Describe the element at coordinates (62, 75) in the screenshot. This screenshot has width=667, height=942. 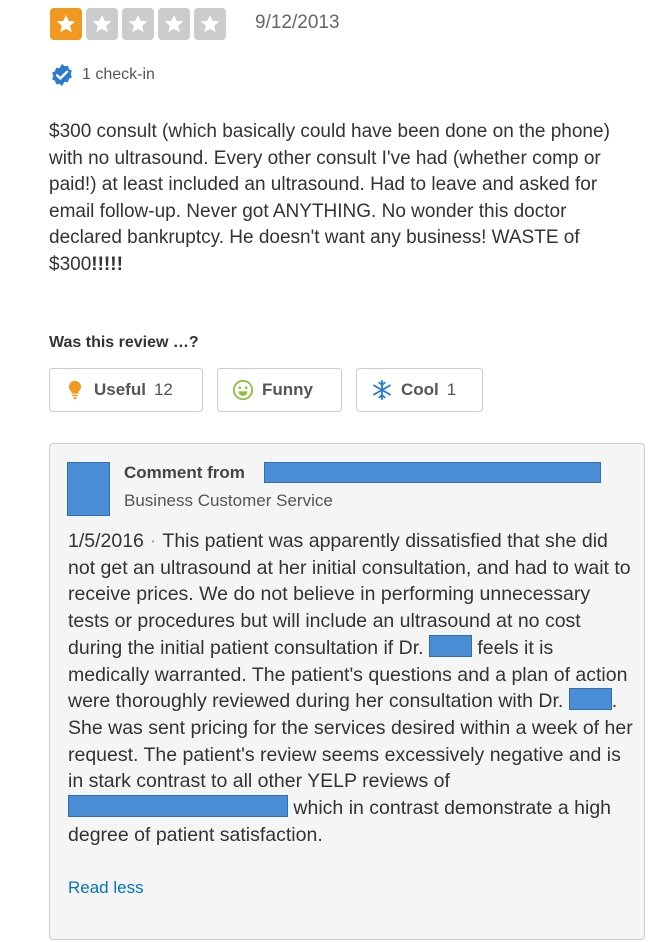
I see `verified-badge-icon` at that location.